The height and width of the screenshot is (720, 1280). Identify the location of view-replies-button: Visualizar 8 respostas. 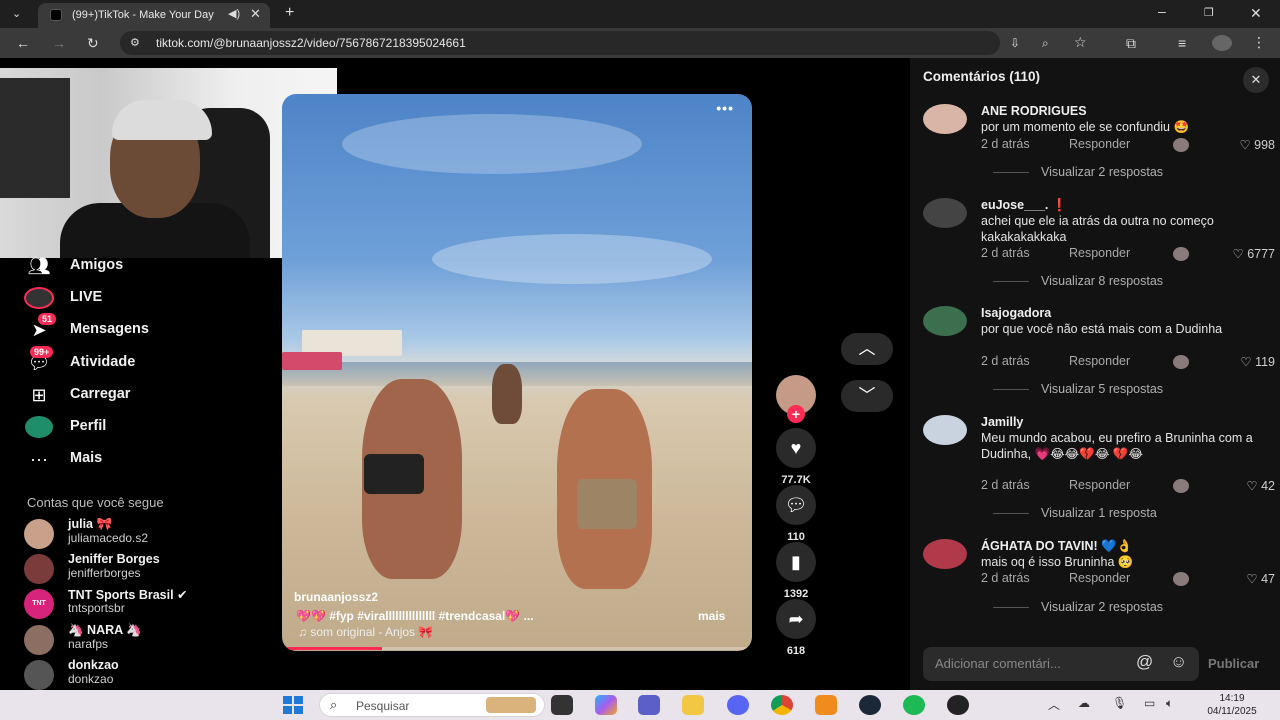
(1078, 281).